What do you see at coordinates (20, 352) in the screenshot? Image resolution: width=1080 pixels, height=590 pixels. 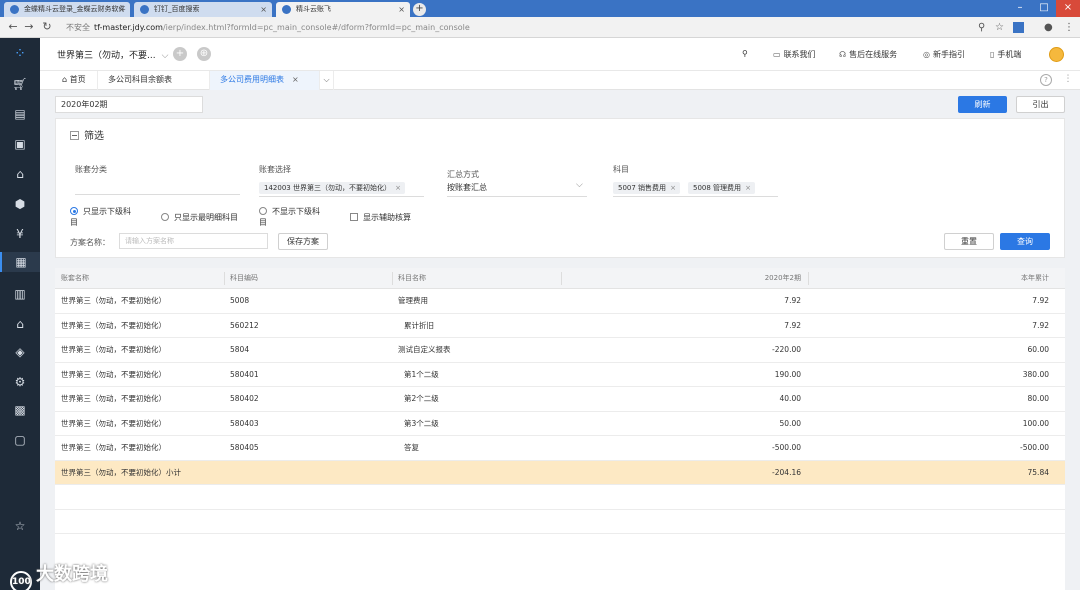 I see `layers-icon: ◈` at bounding box center [20, 352].